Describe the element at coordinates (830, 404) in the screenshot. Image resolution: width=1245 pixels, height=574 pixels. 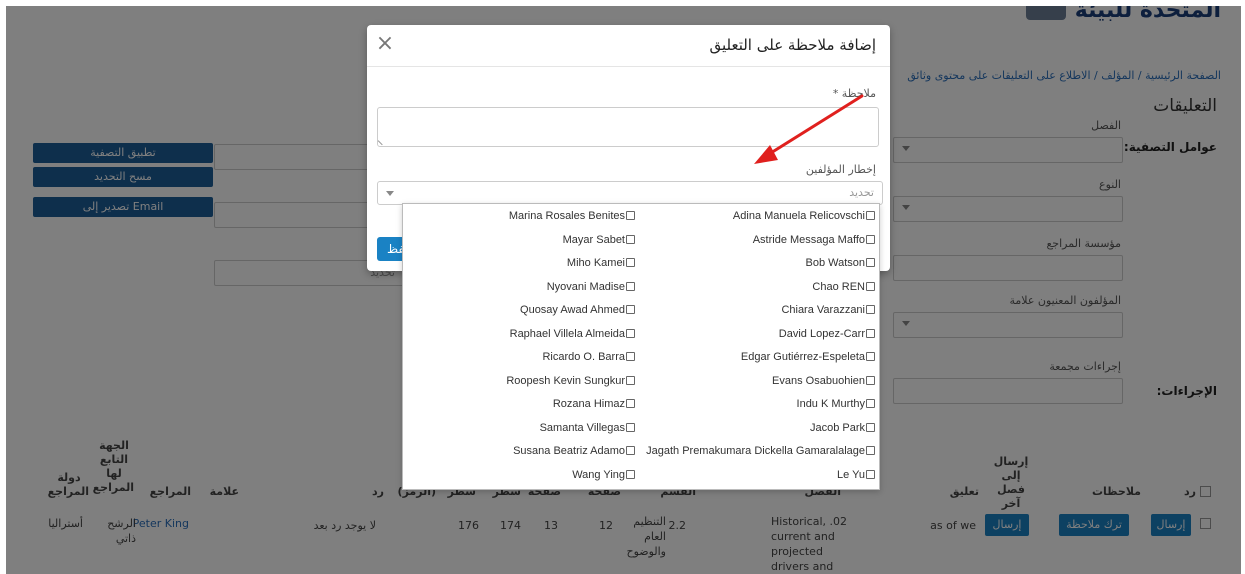
I see `author-option-label: Indu K Murthy` at that location.